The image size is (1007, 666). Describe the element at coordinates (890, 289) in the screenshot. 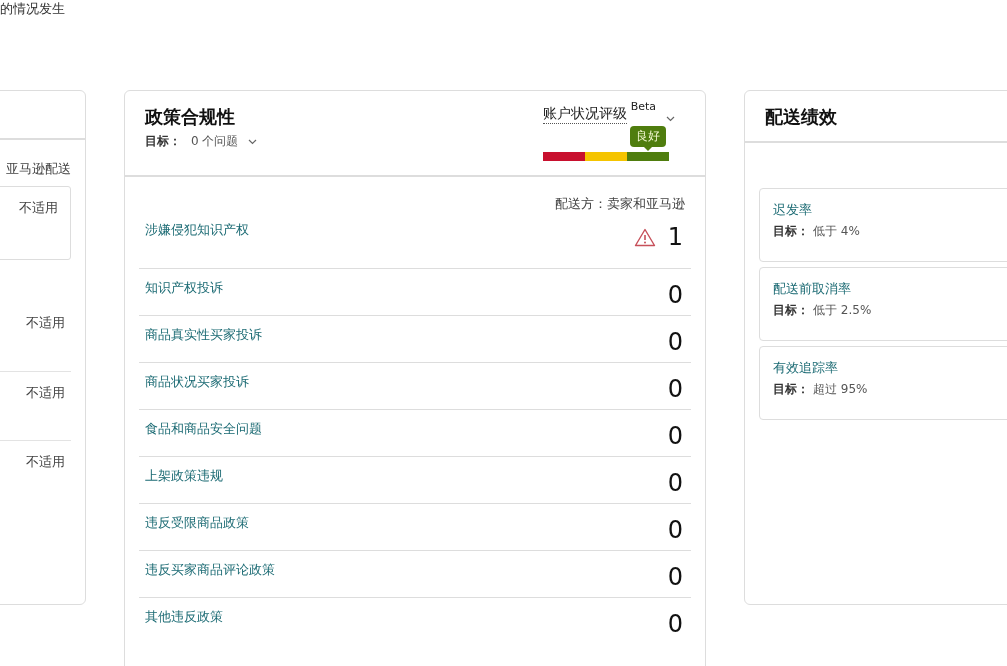

I see `metric-link: 配送前取消率` at that location.